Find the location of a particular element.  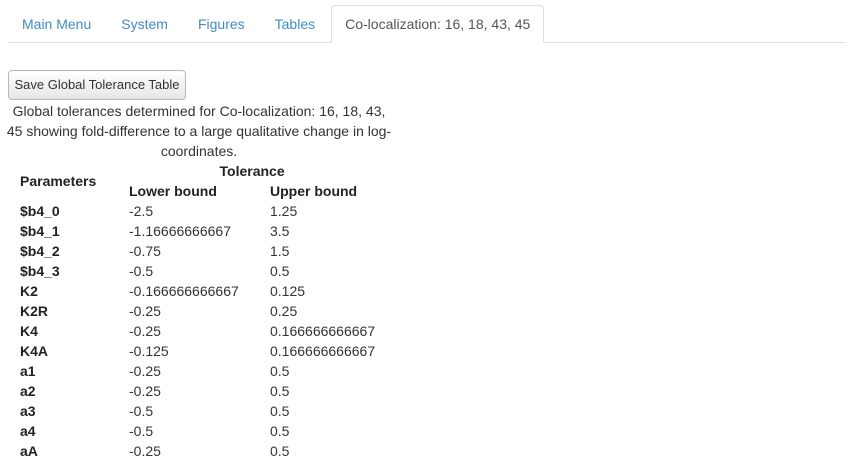

upper-bound-cell: 1.25 is located at coordinates (284, 211).